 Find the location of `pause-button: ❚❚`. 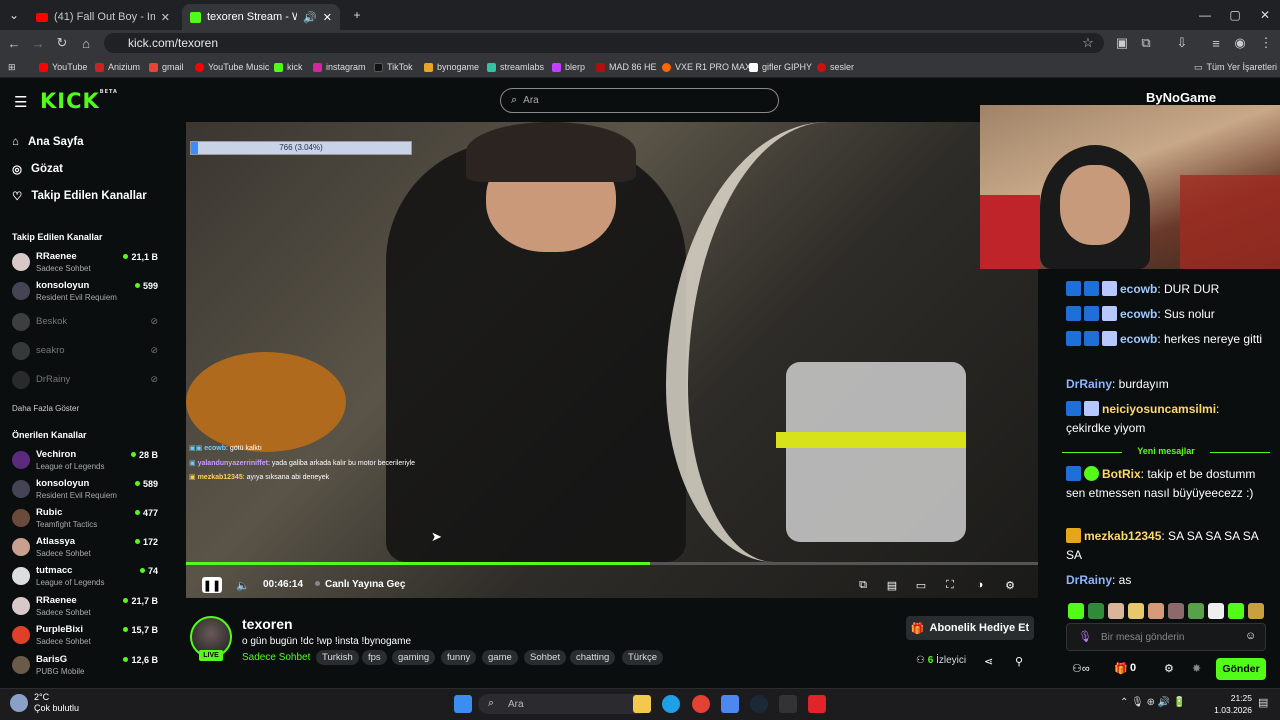

pause-button: ❚❚ is located at coordinates (212, 585).